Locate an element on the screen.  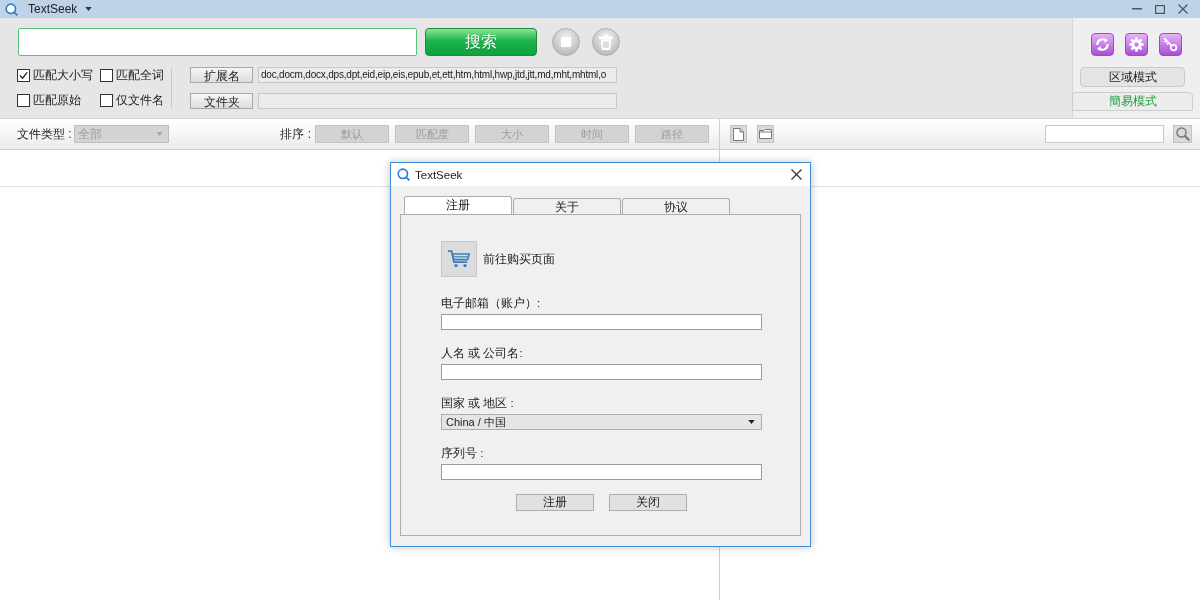
maximize-icon is located at coordinates (1159, 9).